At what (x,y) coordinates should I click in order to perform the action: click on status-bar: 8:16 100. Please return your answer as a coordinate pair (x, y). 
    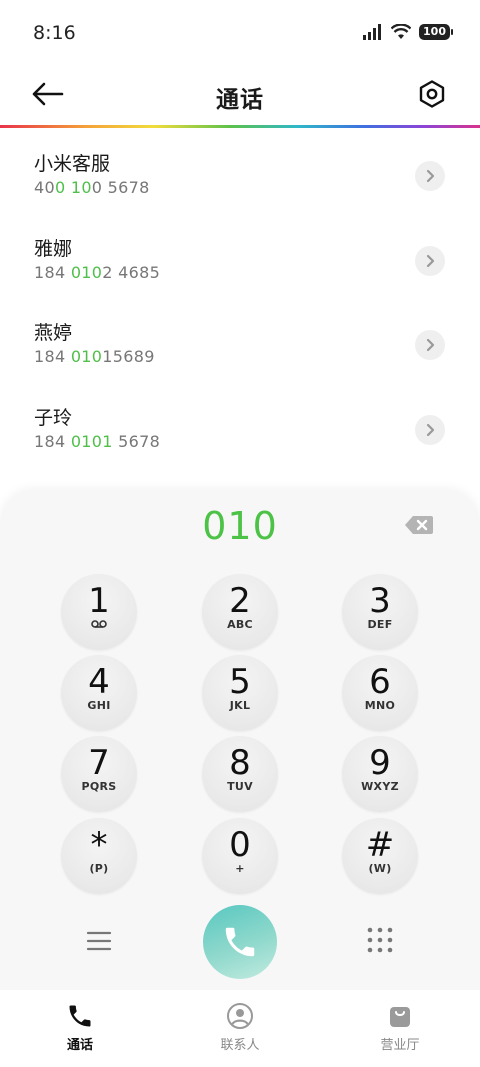
    Looking at the image, I should click on (240, 34).